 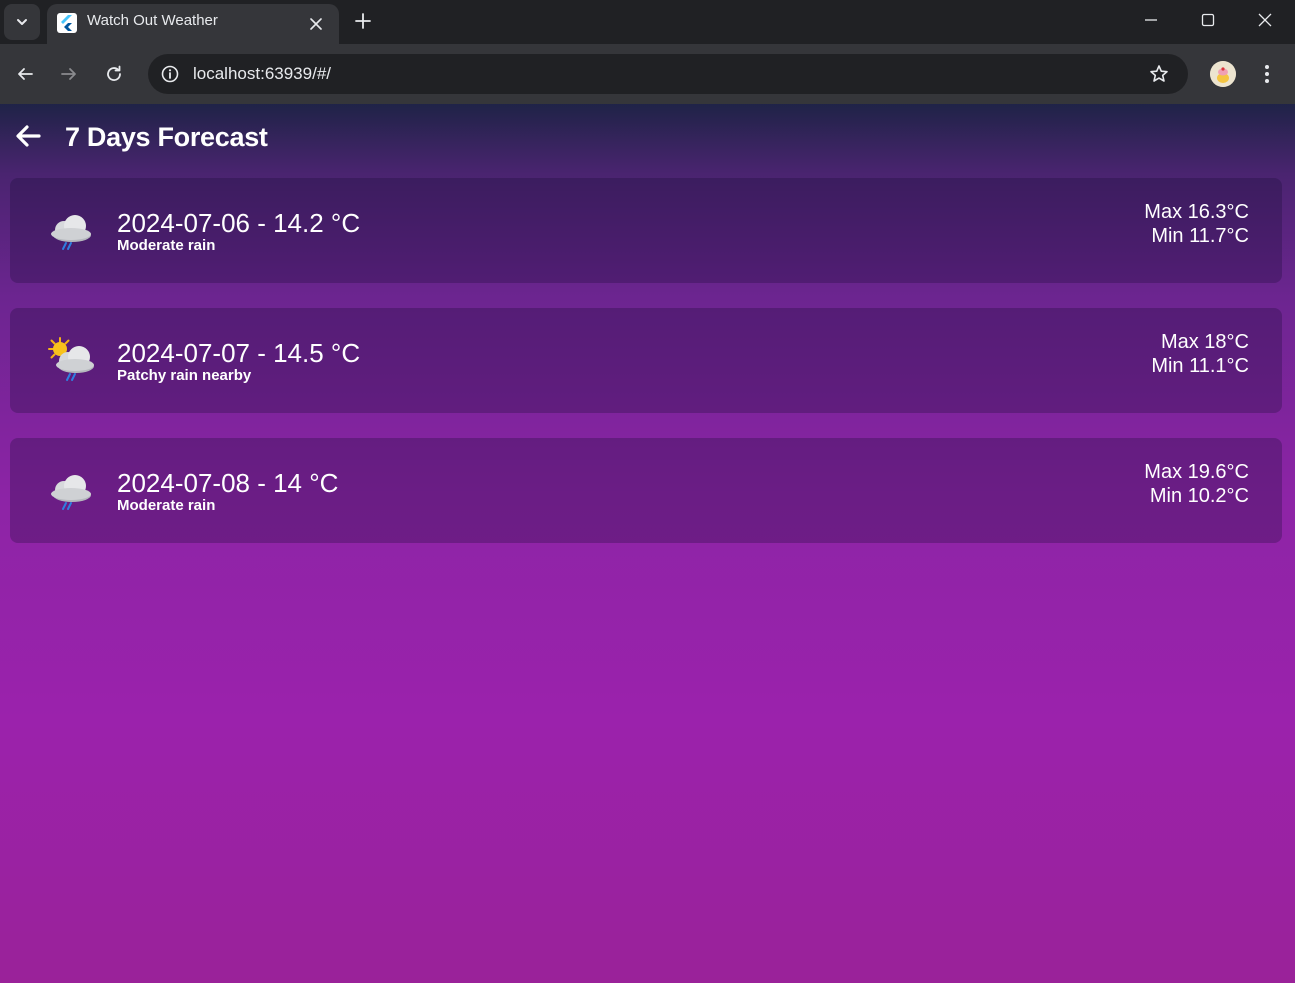 I want to click on reload-icon, so click(x=114, y=73).